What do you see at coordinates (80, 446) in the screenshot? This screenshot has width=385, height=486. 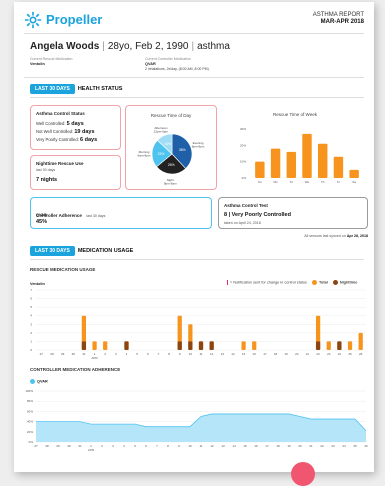 I see `adherence-x-tick: 31` at bounding box center [80, 446].